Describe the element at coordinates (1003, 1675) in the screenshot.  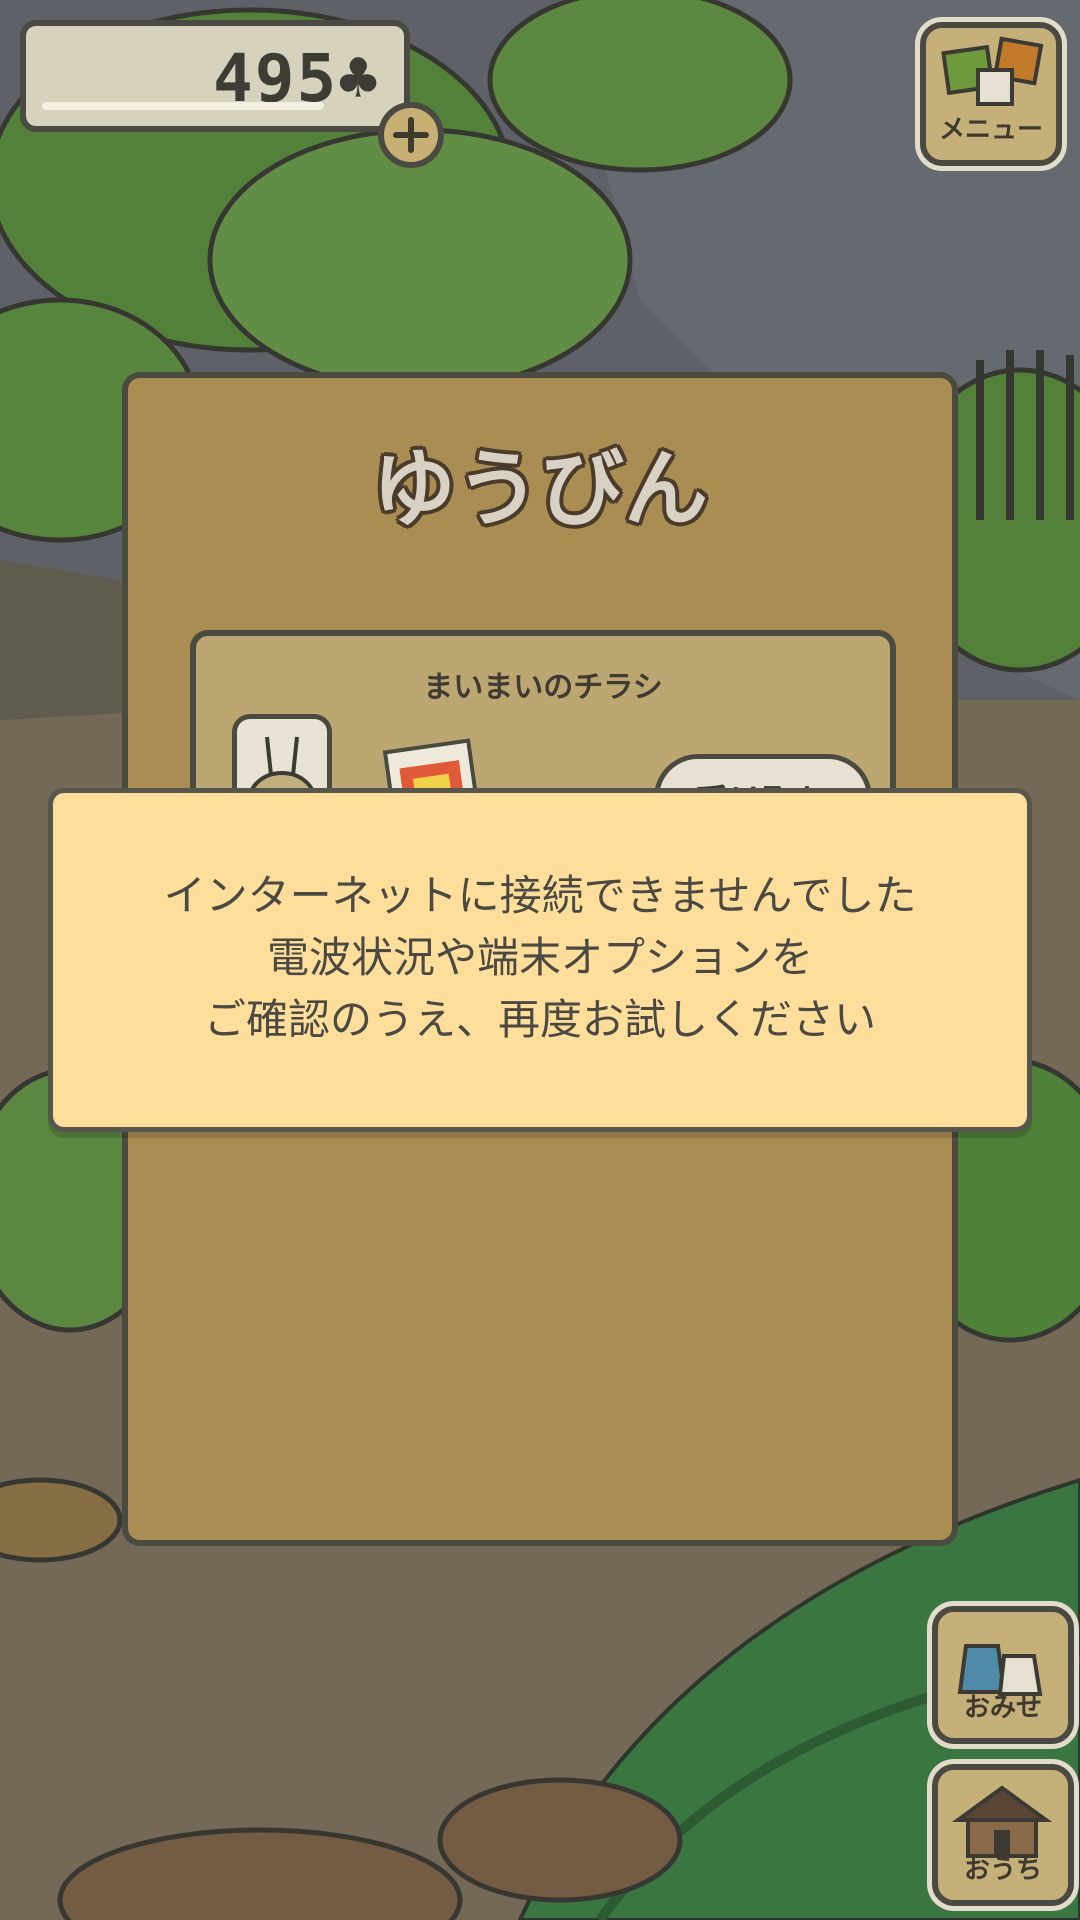
I see `shop-button: おみせ` at that location.